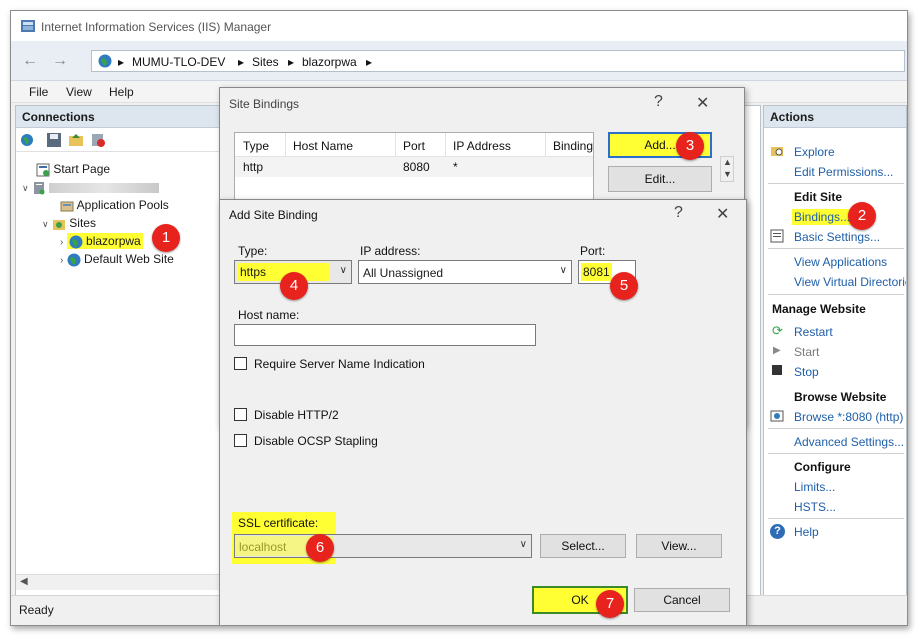  Describe the element at coordinates (67, 206) in the screenshot. I see `app-pools-icon` at that location.